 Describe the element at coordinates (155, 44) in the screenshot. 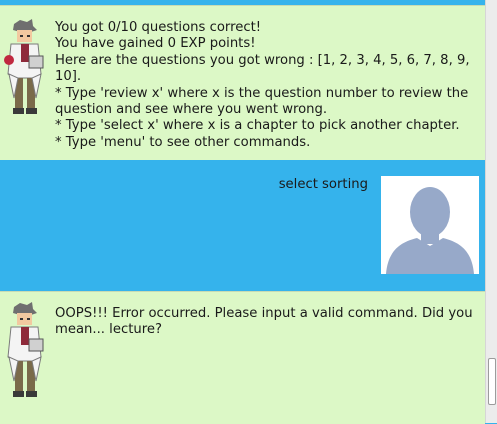

I see `result-exp-line: You have gained 0 EXP points!` at that location.